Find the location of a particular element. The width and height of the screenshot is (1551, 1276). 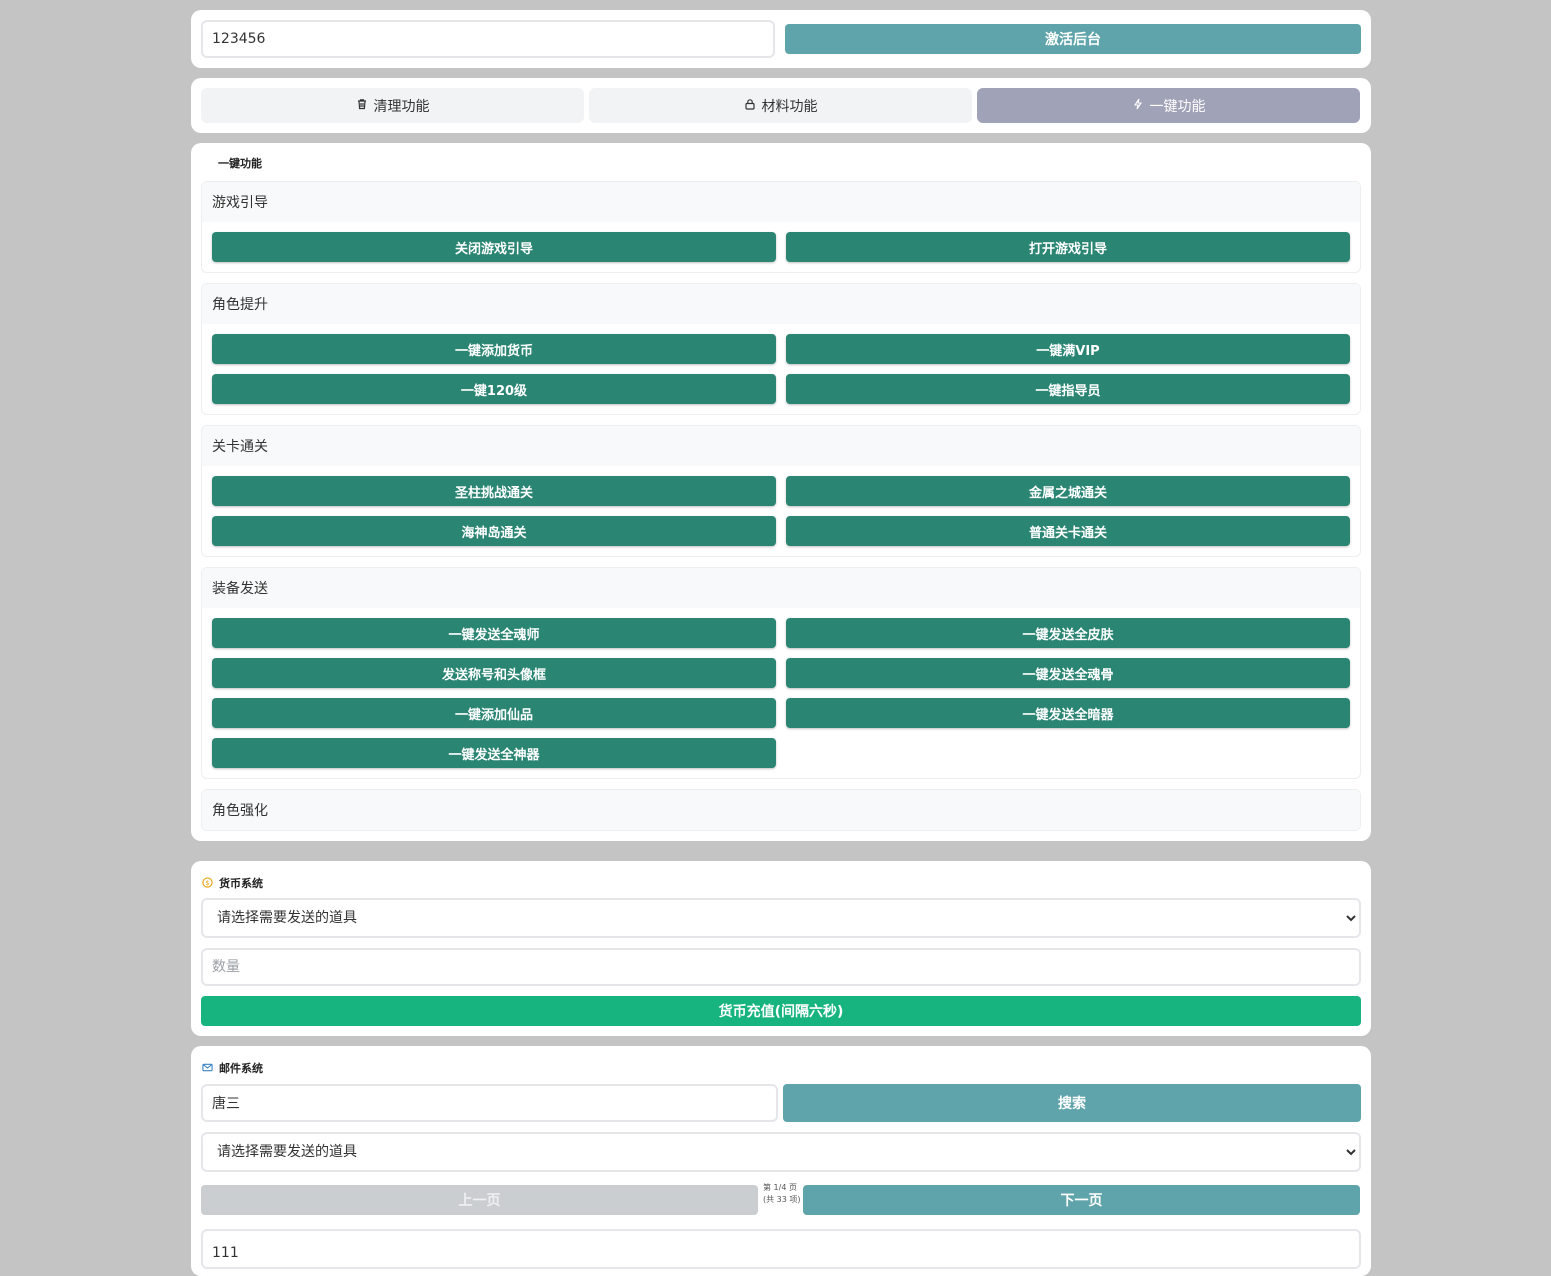

mail-item-select: 请选择需要发送的道具 is located at coordinates (781, 1152).